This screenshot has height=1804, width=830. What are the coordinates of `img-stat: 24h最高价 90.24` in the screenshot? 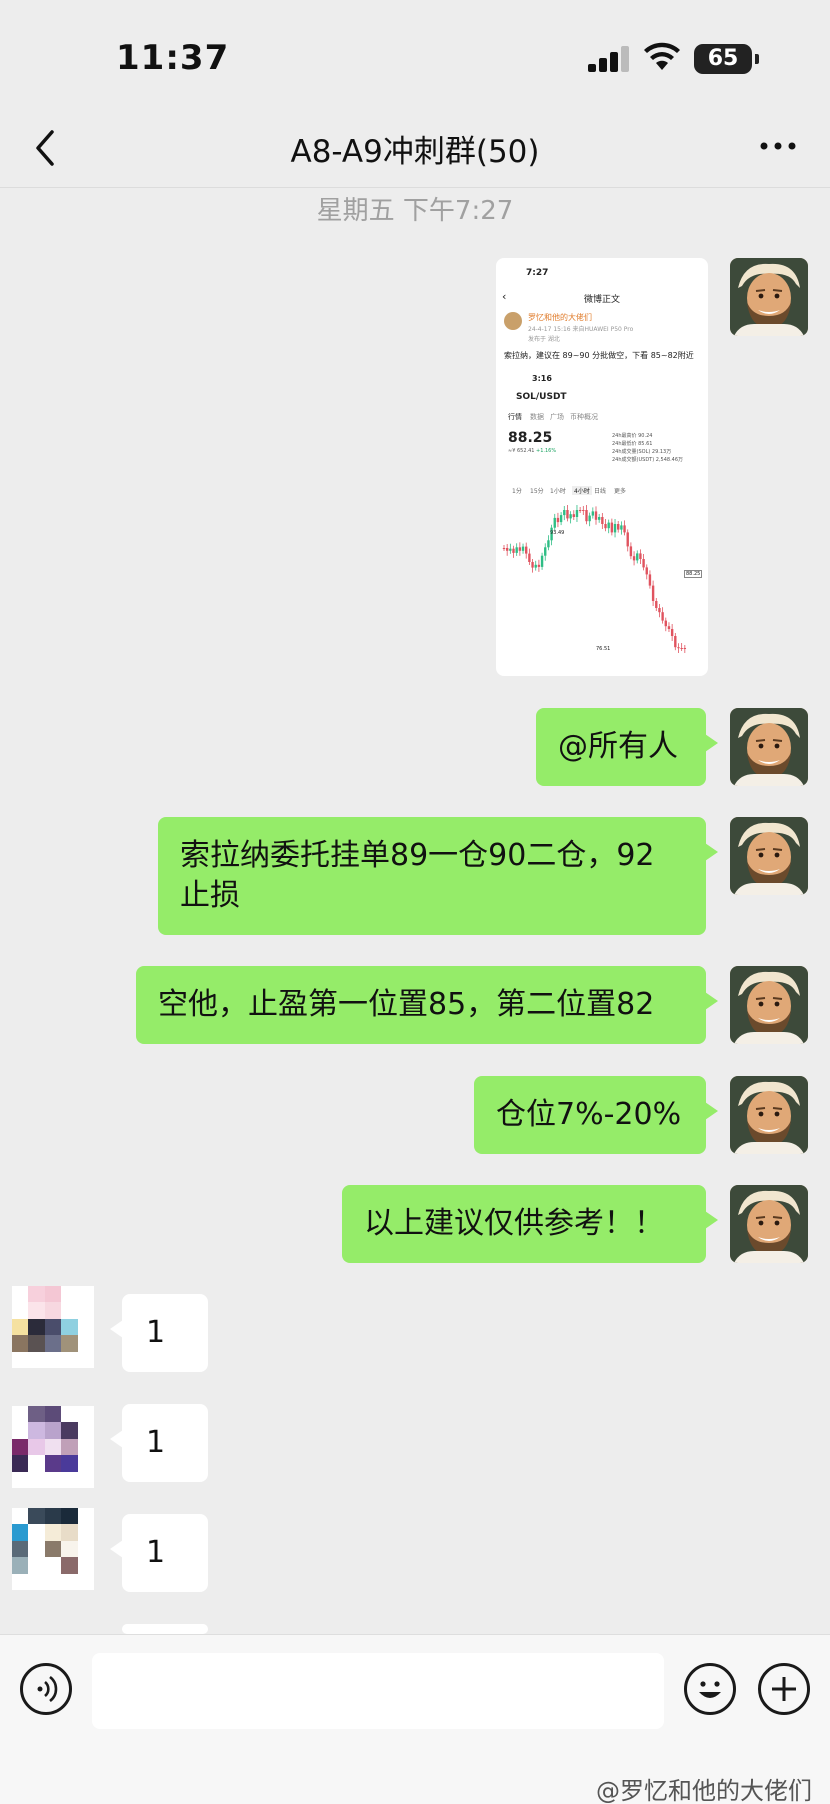 It's located at (632, 436).